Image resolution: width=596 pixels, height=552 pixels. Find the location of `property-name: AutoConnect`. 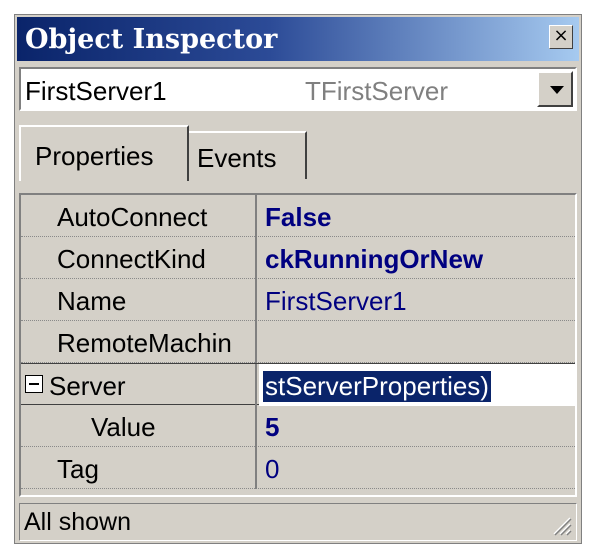

property-name: AutoConnect is located at coordinates (132, 217).